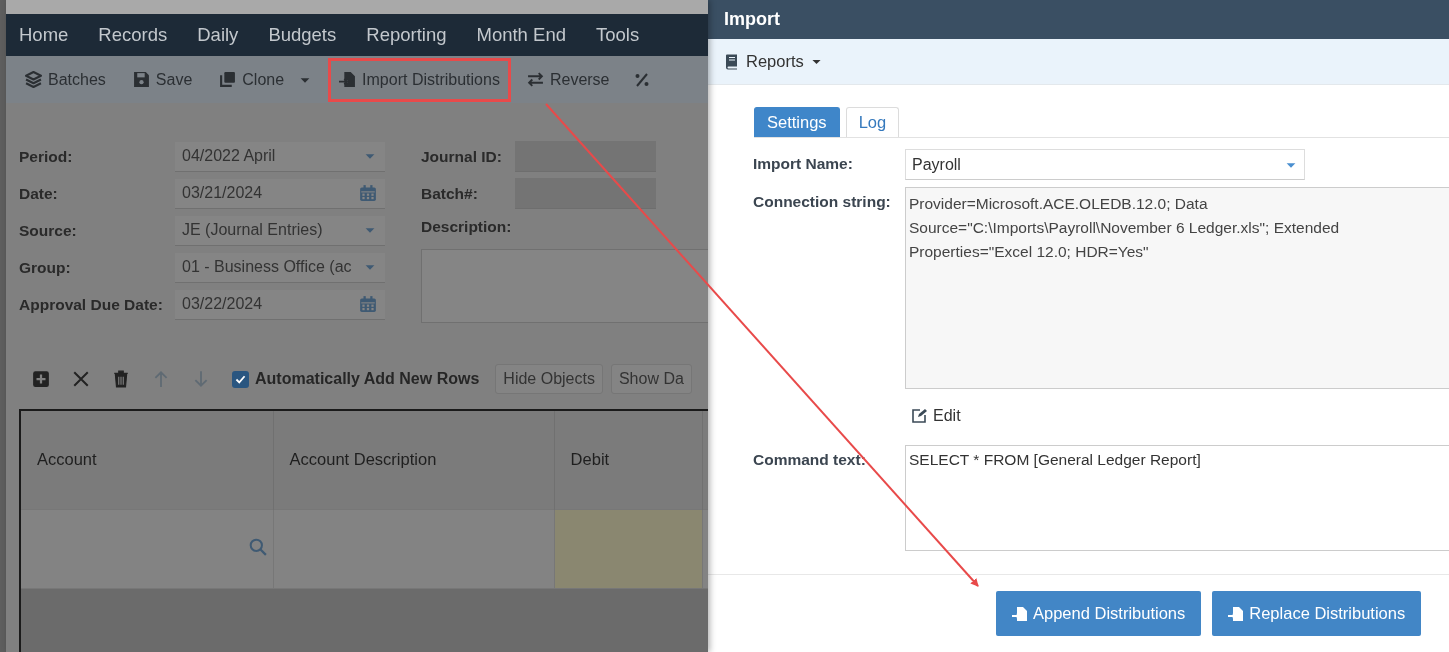 The height and width of the screenshot is (652, 1449). Describe the element at coordinates (564, 286) in the screenshot. I see `description-field` at that location.